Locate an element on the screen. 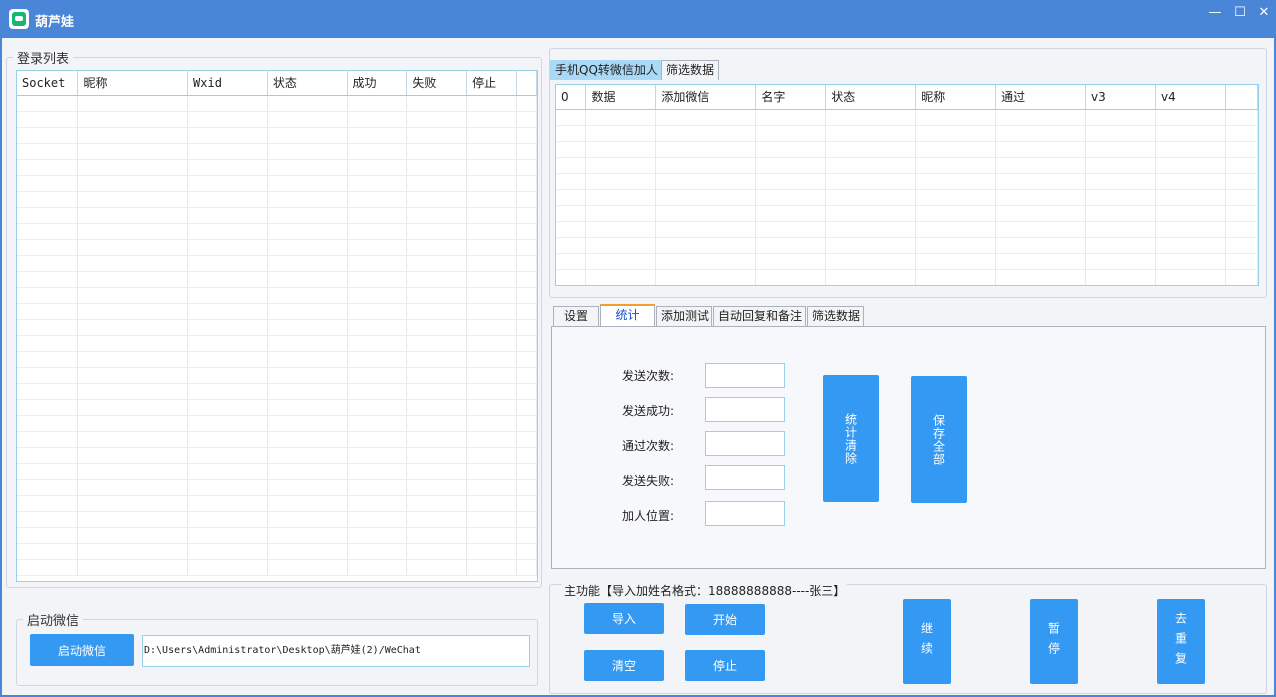 The image size is (1276, 697). tab-statistics: 统计 is located at coordinates (627, 315).